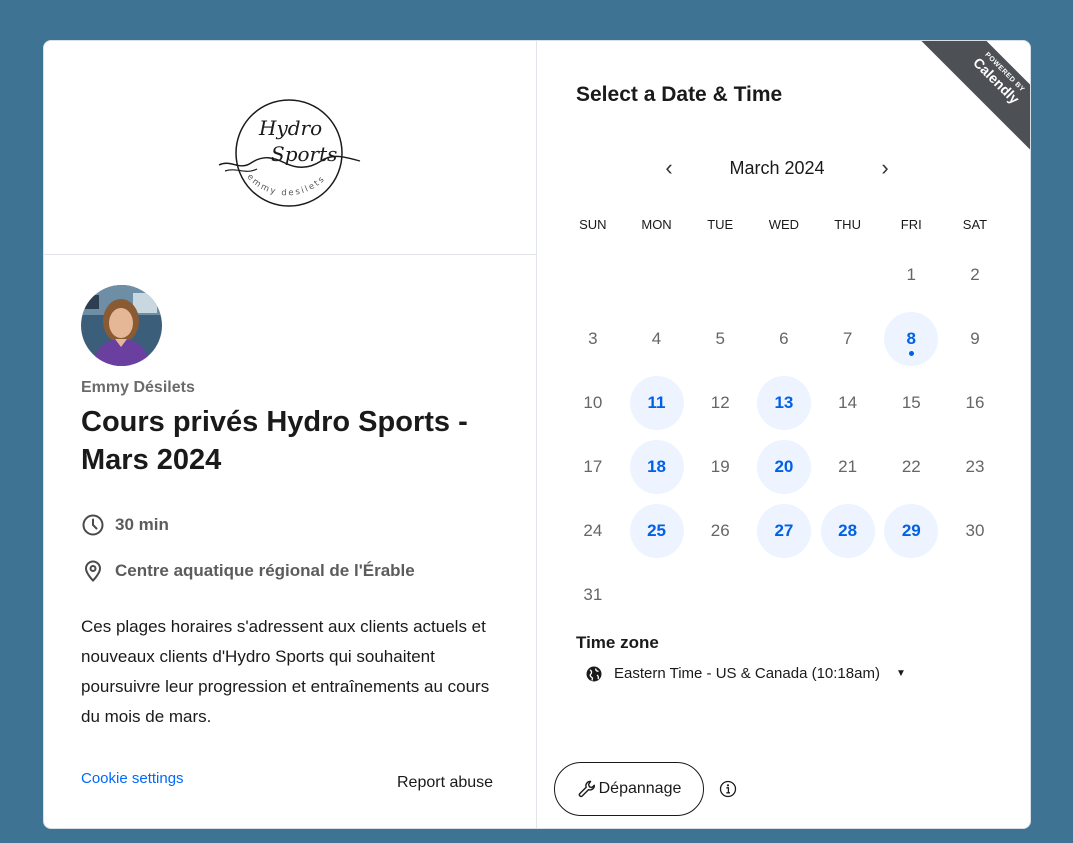 Image resolution: width=1073 pixels, height=843 pixels. I want to click on month-navigation: ‹ March 2024 ›, so click(777, 168).